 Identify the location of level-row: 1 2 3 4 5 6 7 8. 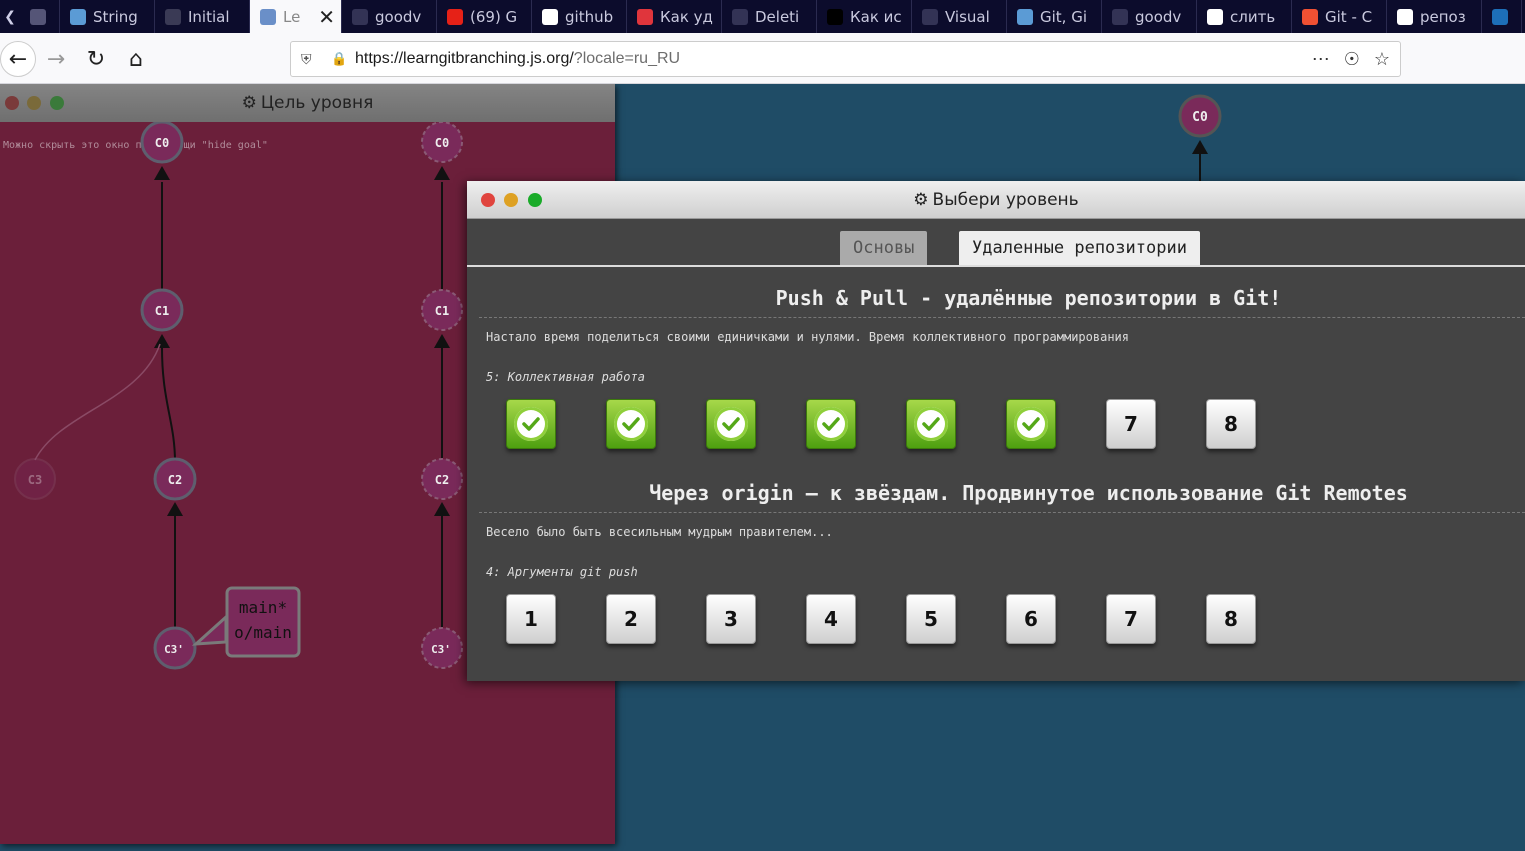
(881, 619).